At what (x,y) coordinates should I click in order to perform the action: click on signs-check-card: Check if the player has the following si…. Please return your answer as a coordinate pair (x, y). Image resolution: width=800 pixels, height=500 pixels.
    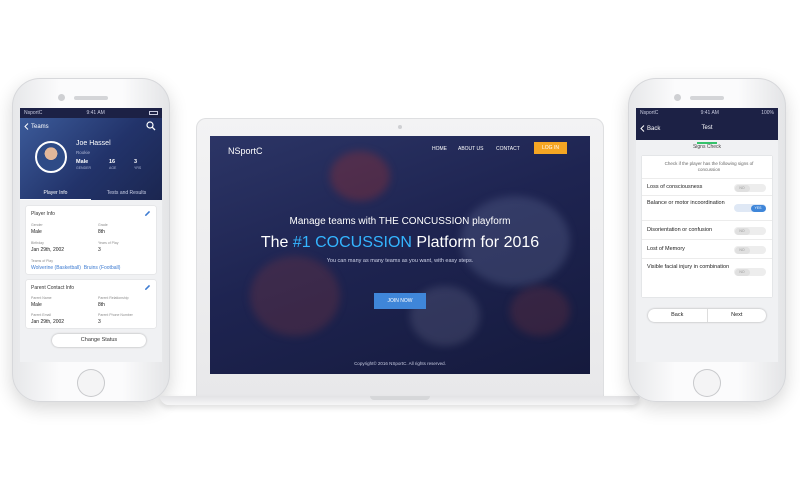
    Looking at the image, I should click on (707, 226).